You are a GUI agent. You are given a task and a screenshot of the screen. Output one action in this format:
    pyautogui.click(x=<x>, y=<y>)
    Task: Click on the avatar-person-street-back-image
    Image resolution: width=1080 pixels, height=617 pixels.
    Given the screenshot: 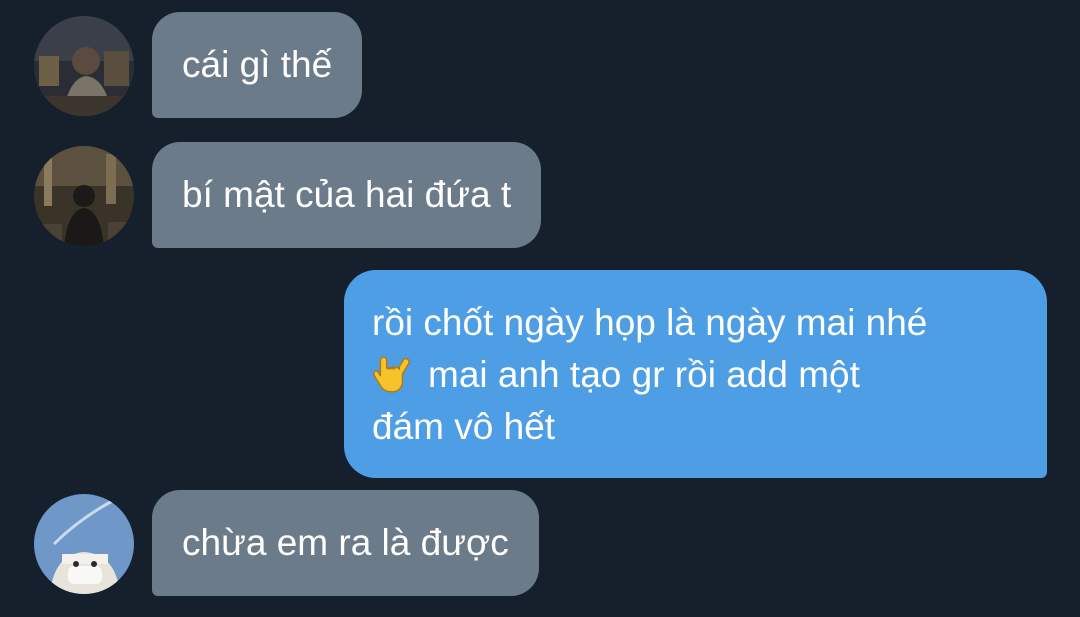 What is the action you would take?
    pyautogui.click(x=84, y=196)
    